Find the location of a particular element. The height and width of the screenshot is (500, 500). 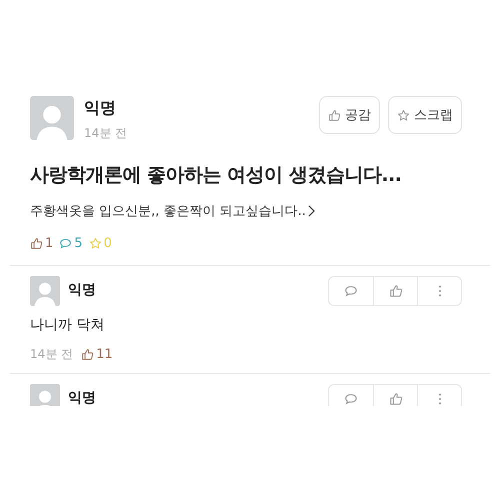

comment-text: 나니까 닥쳐 is located at coordinates (68, 325).